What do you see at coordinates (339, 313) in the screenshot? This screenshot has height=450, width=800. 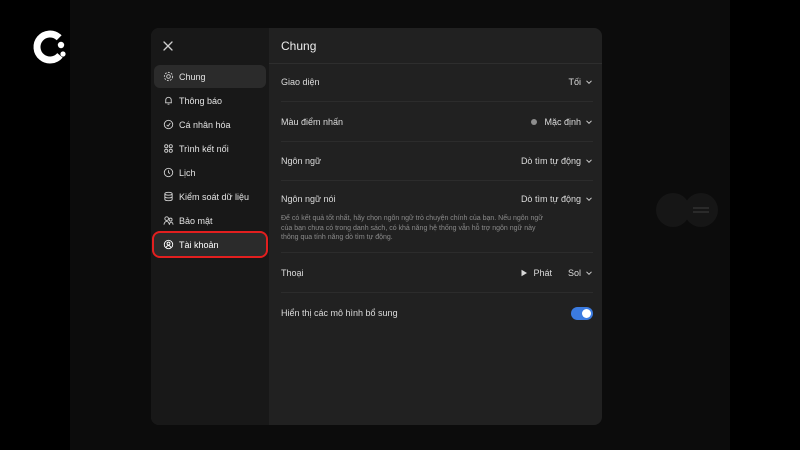 I see `setting-label: Hiển thị các mô hình bổ sung` at bounding box center [339, 313].